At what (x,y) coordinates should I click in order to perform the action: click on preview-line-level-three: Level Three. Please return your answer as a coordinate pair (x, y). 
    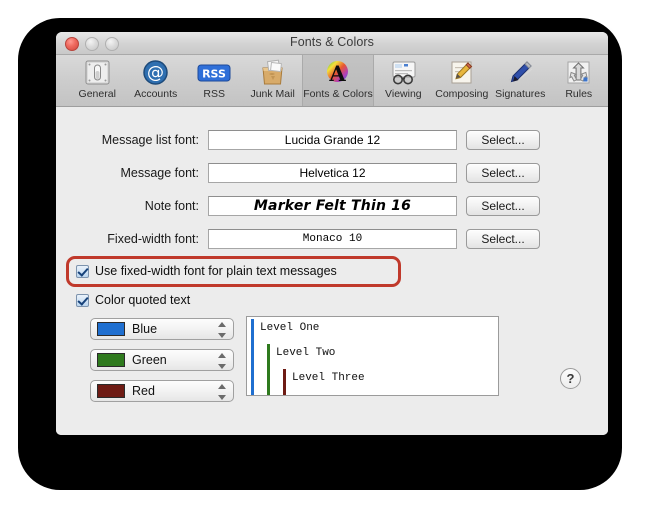
    Looking at the image, I should click on (328, 378).